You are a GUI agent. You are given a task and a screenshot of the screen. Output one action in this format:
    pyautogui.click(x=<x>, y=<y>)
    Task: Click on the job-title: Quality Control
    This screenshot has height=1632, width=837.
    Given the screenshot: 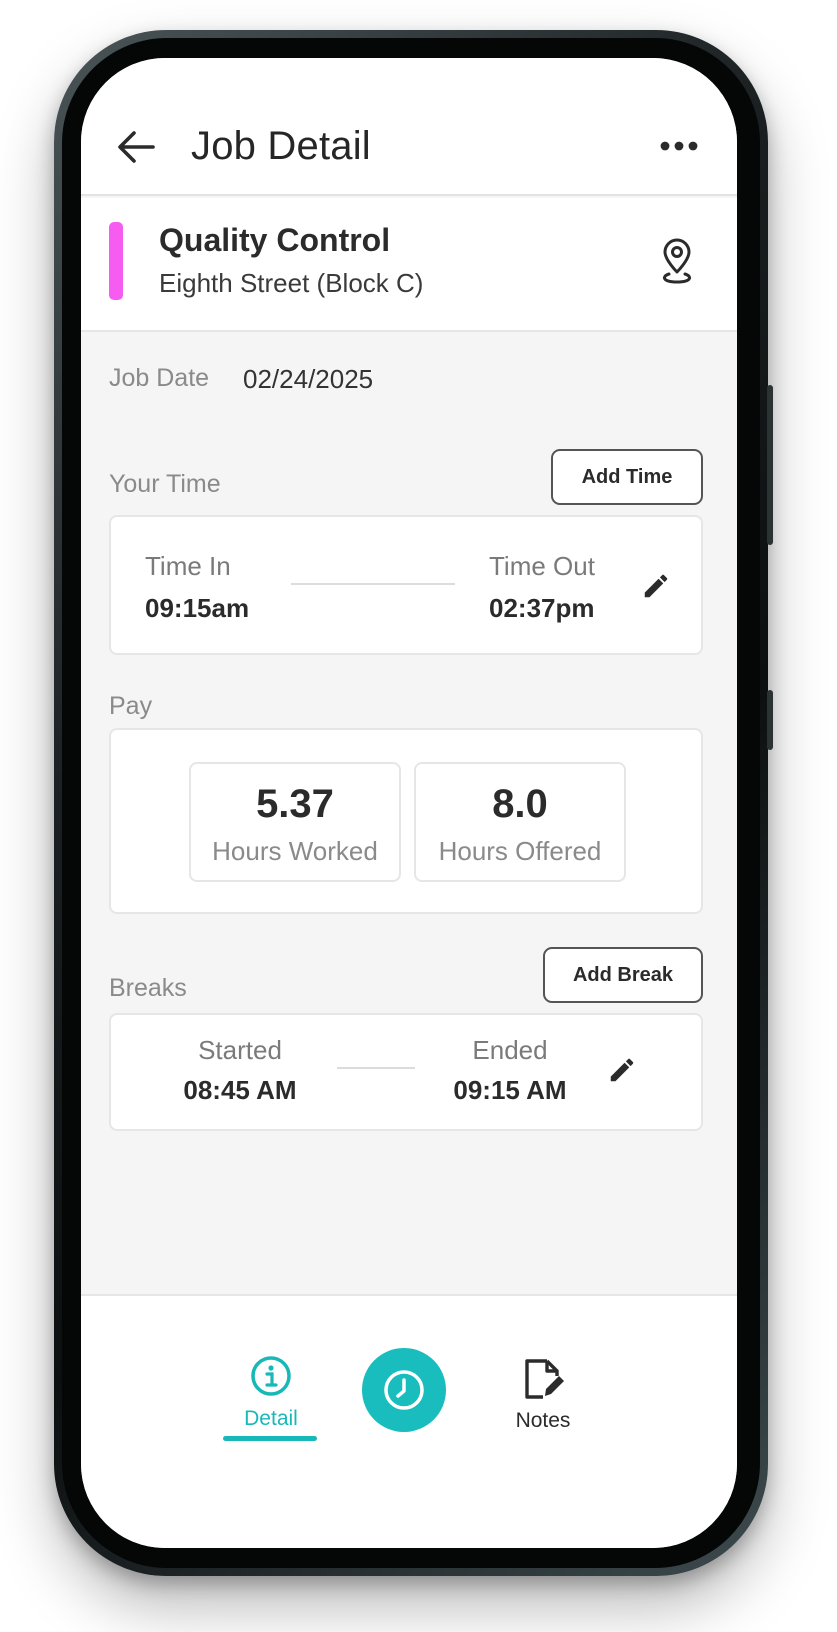 What is the action you would take?
    pyautogui.click(x=275, y=240)
    